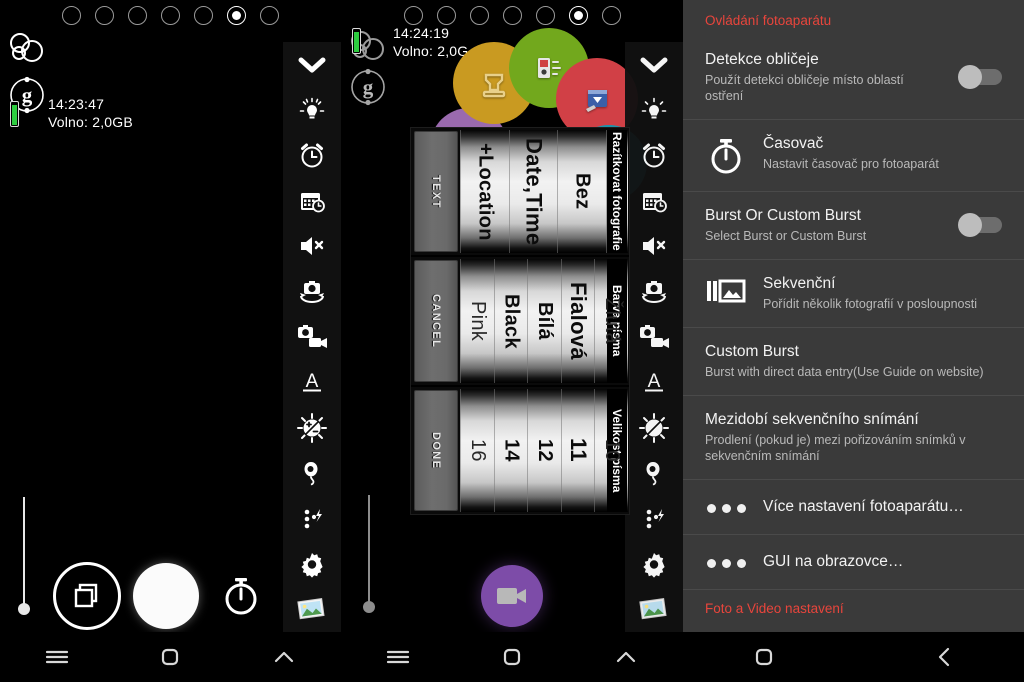 This screenshot has height=682, width=1024. Describe the element at coordinates (510, 321) in the screenshot. I see `wheel-option: Black` at that location.